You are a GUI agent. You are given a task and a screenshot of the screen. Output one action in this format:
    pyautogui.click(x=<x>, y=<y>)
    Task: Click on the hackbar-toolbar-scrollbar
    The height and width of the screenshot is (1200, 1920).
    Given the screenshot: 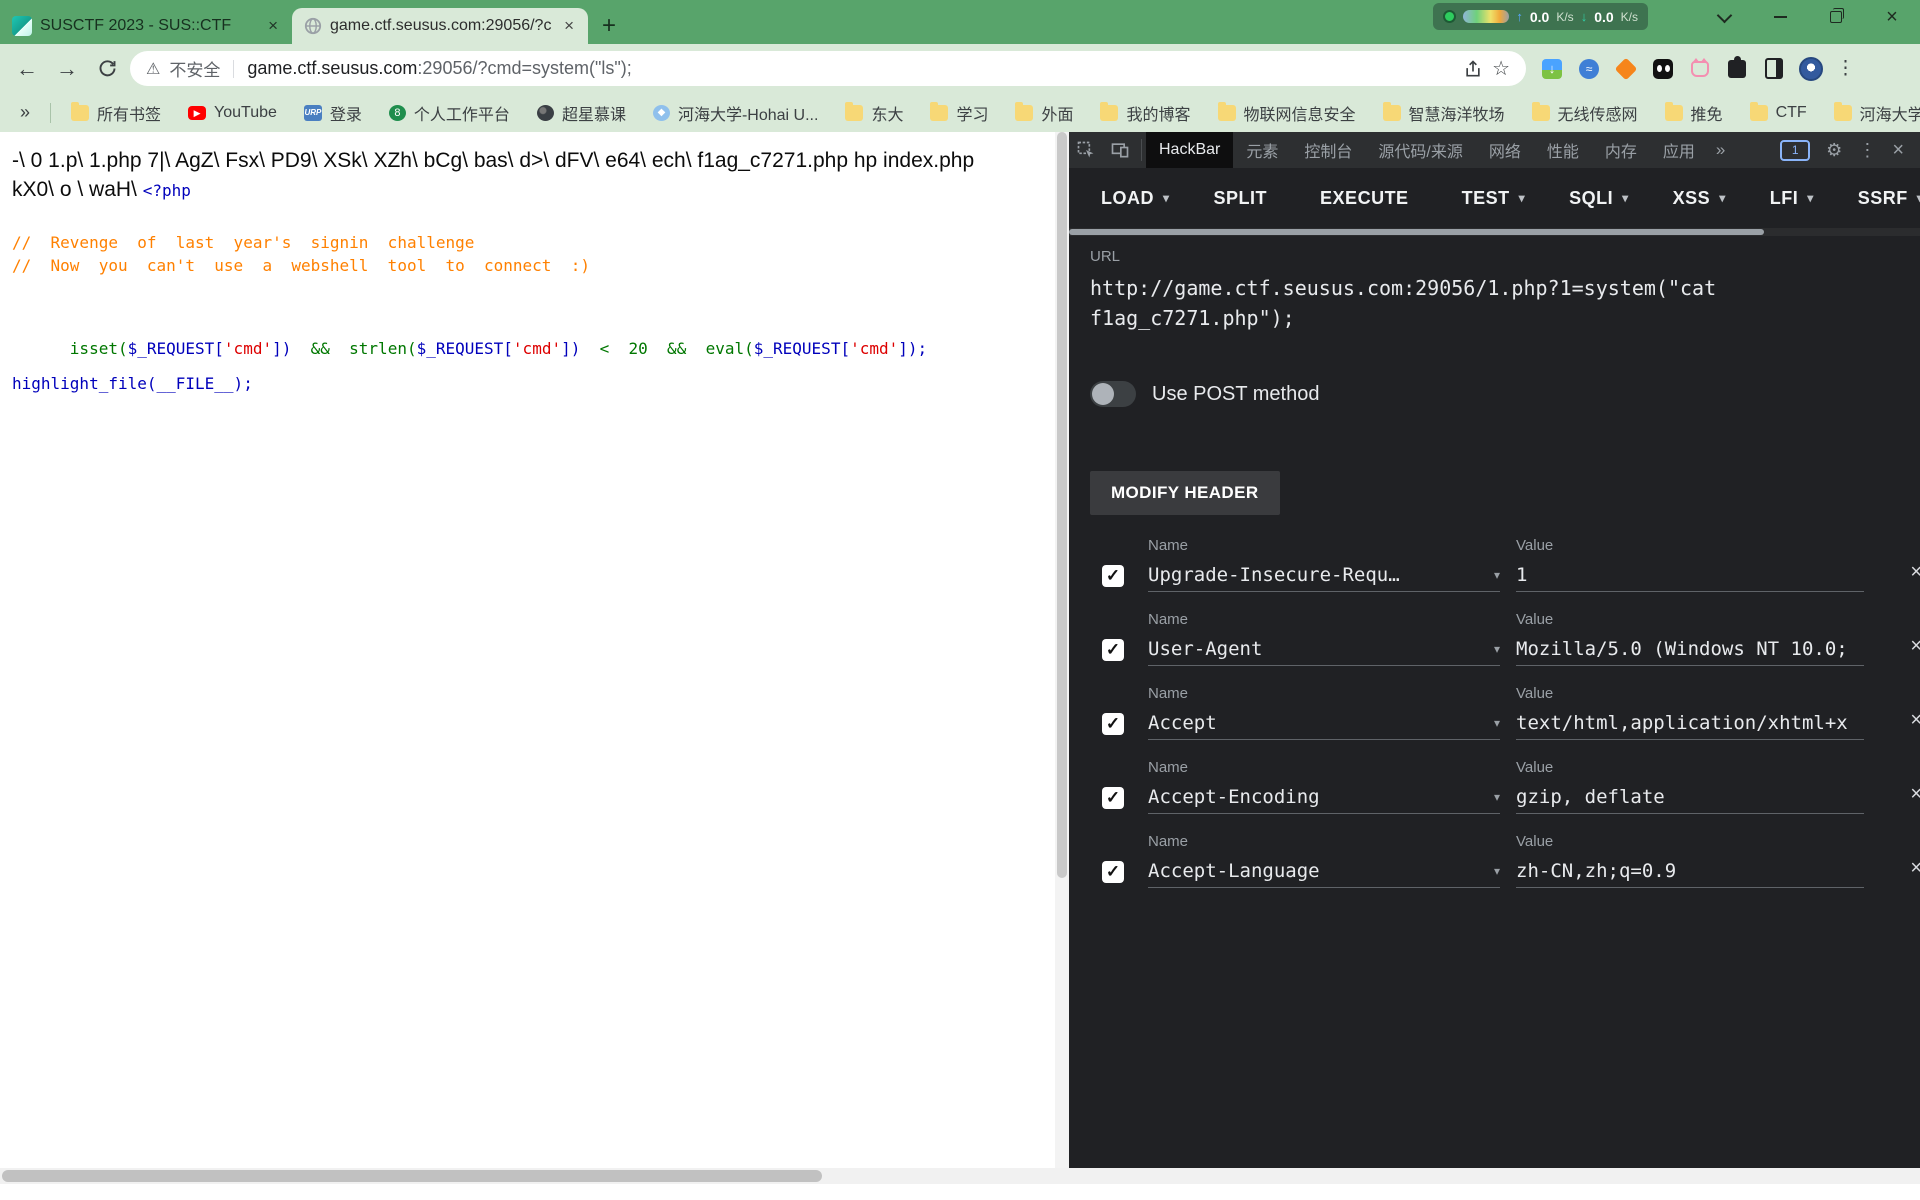 What is the action you would take?
    pyautogui.click(x=1494, y=232)
    